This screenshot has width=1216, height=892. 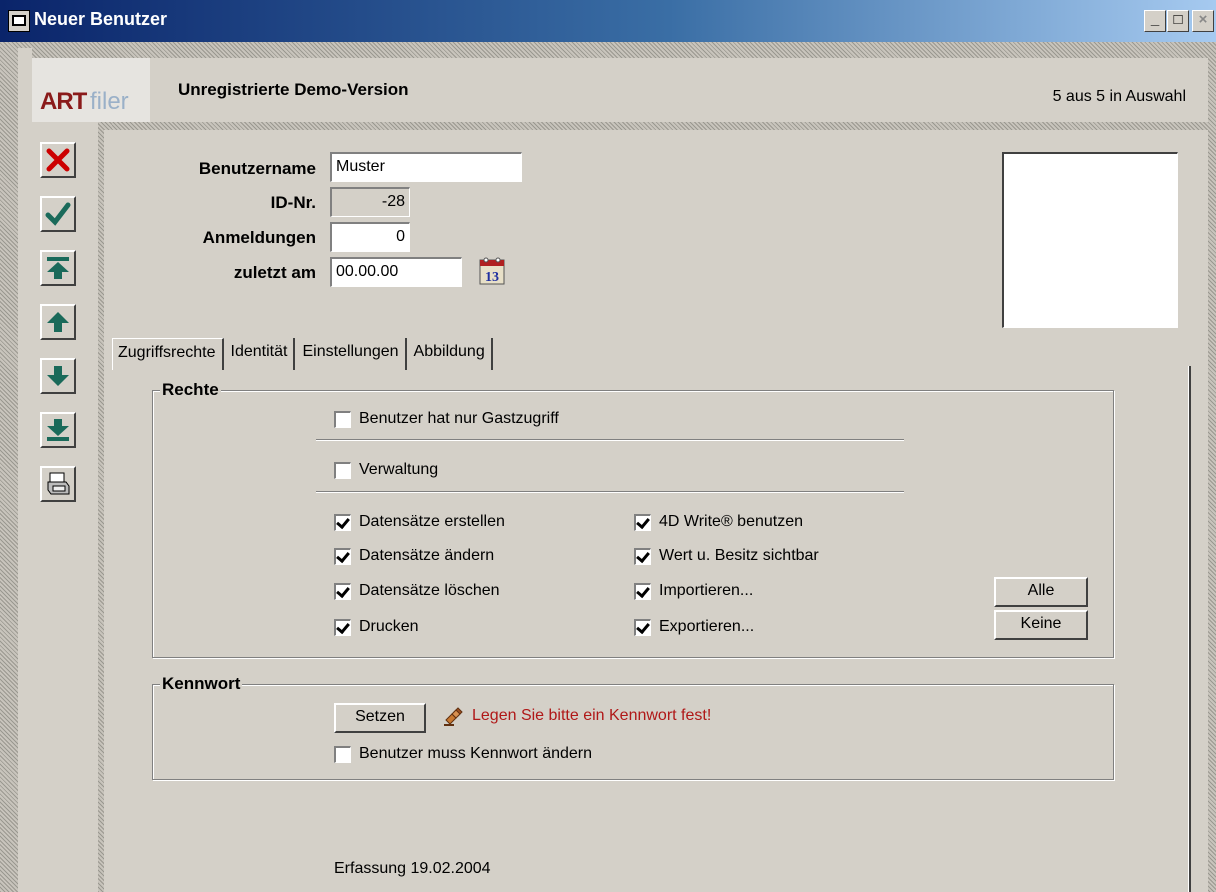 I want to click on delete-button, so click(x=58, y=160).